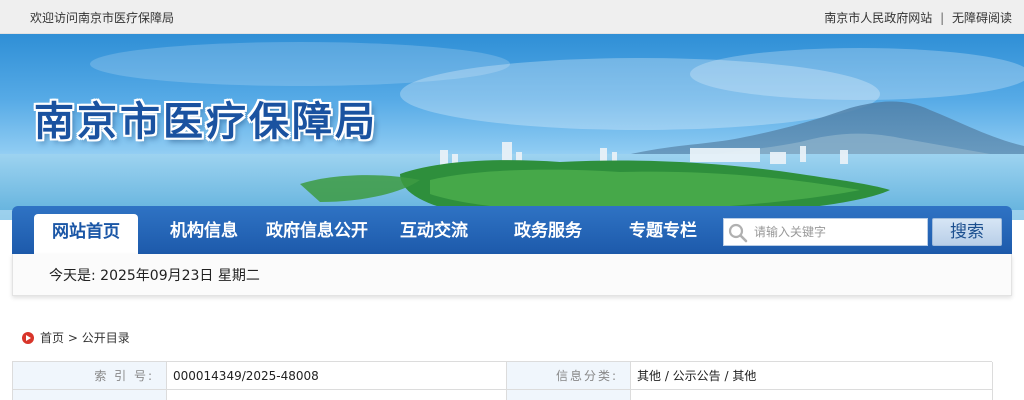 This screenshot has width=1024, height=400. What do you see at coordinates (90, 395) in the screenshot?
I see `meta-row2-label` at bounding box center [90, 395].